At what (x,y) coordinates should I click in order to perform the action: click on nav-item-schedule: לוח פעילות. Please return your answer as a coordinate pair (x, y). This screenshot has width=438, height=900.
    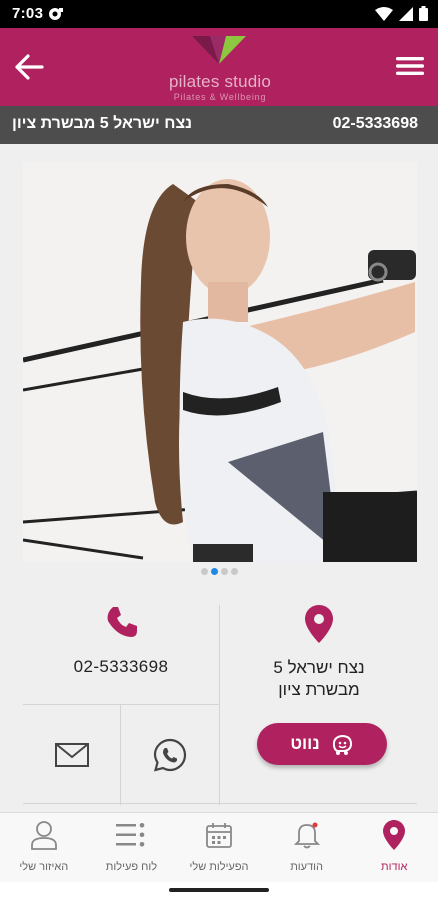
    Looking at the image, I should click on (132, 847).